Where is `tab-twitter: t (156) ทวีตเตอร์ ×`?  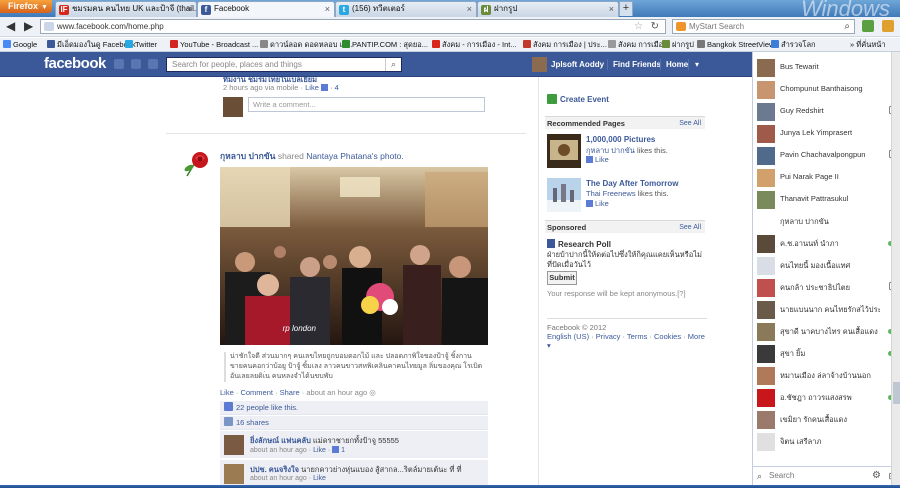 tab-twitter: t (156) ทวีตเตอร์ × is located at coordinates (406, 9).